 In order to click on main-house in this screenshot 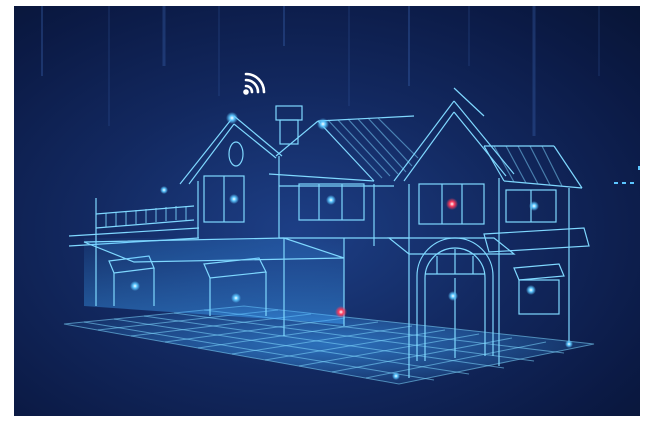, I will do `click(299, 175)`.